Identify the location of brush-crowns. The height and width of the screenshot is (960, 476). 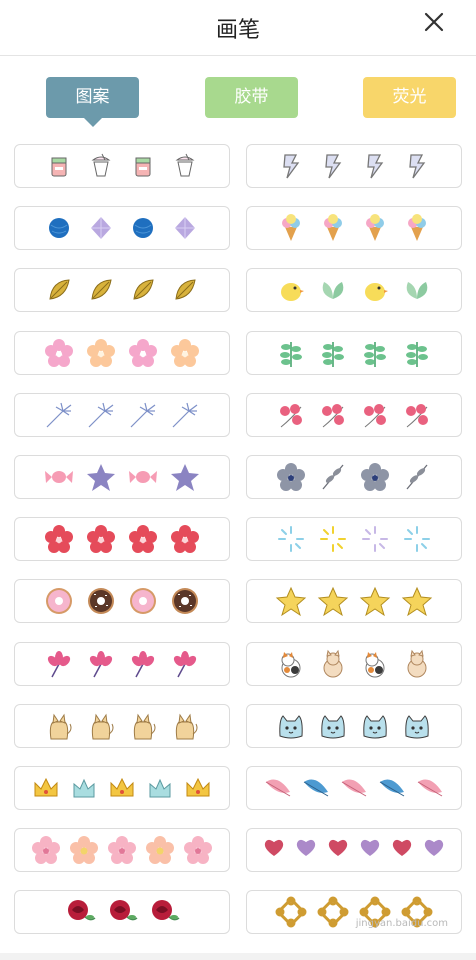
(122, 788).